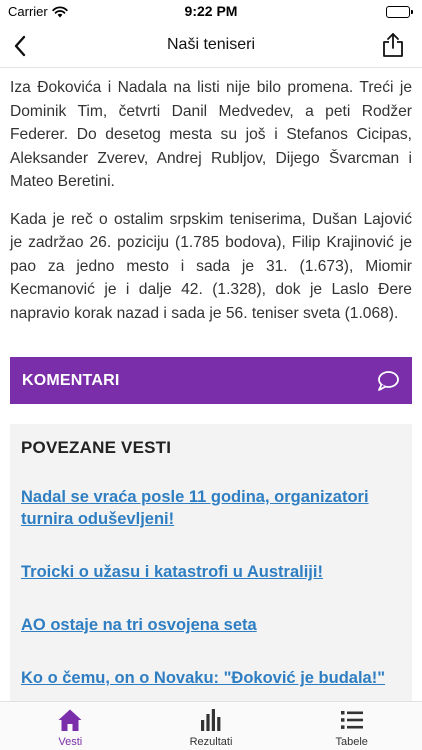  I want to click on tab-label: Tabele, so click(351, 742).